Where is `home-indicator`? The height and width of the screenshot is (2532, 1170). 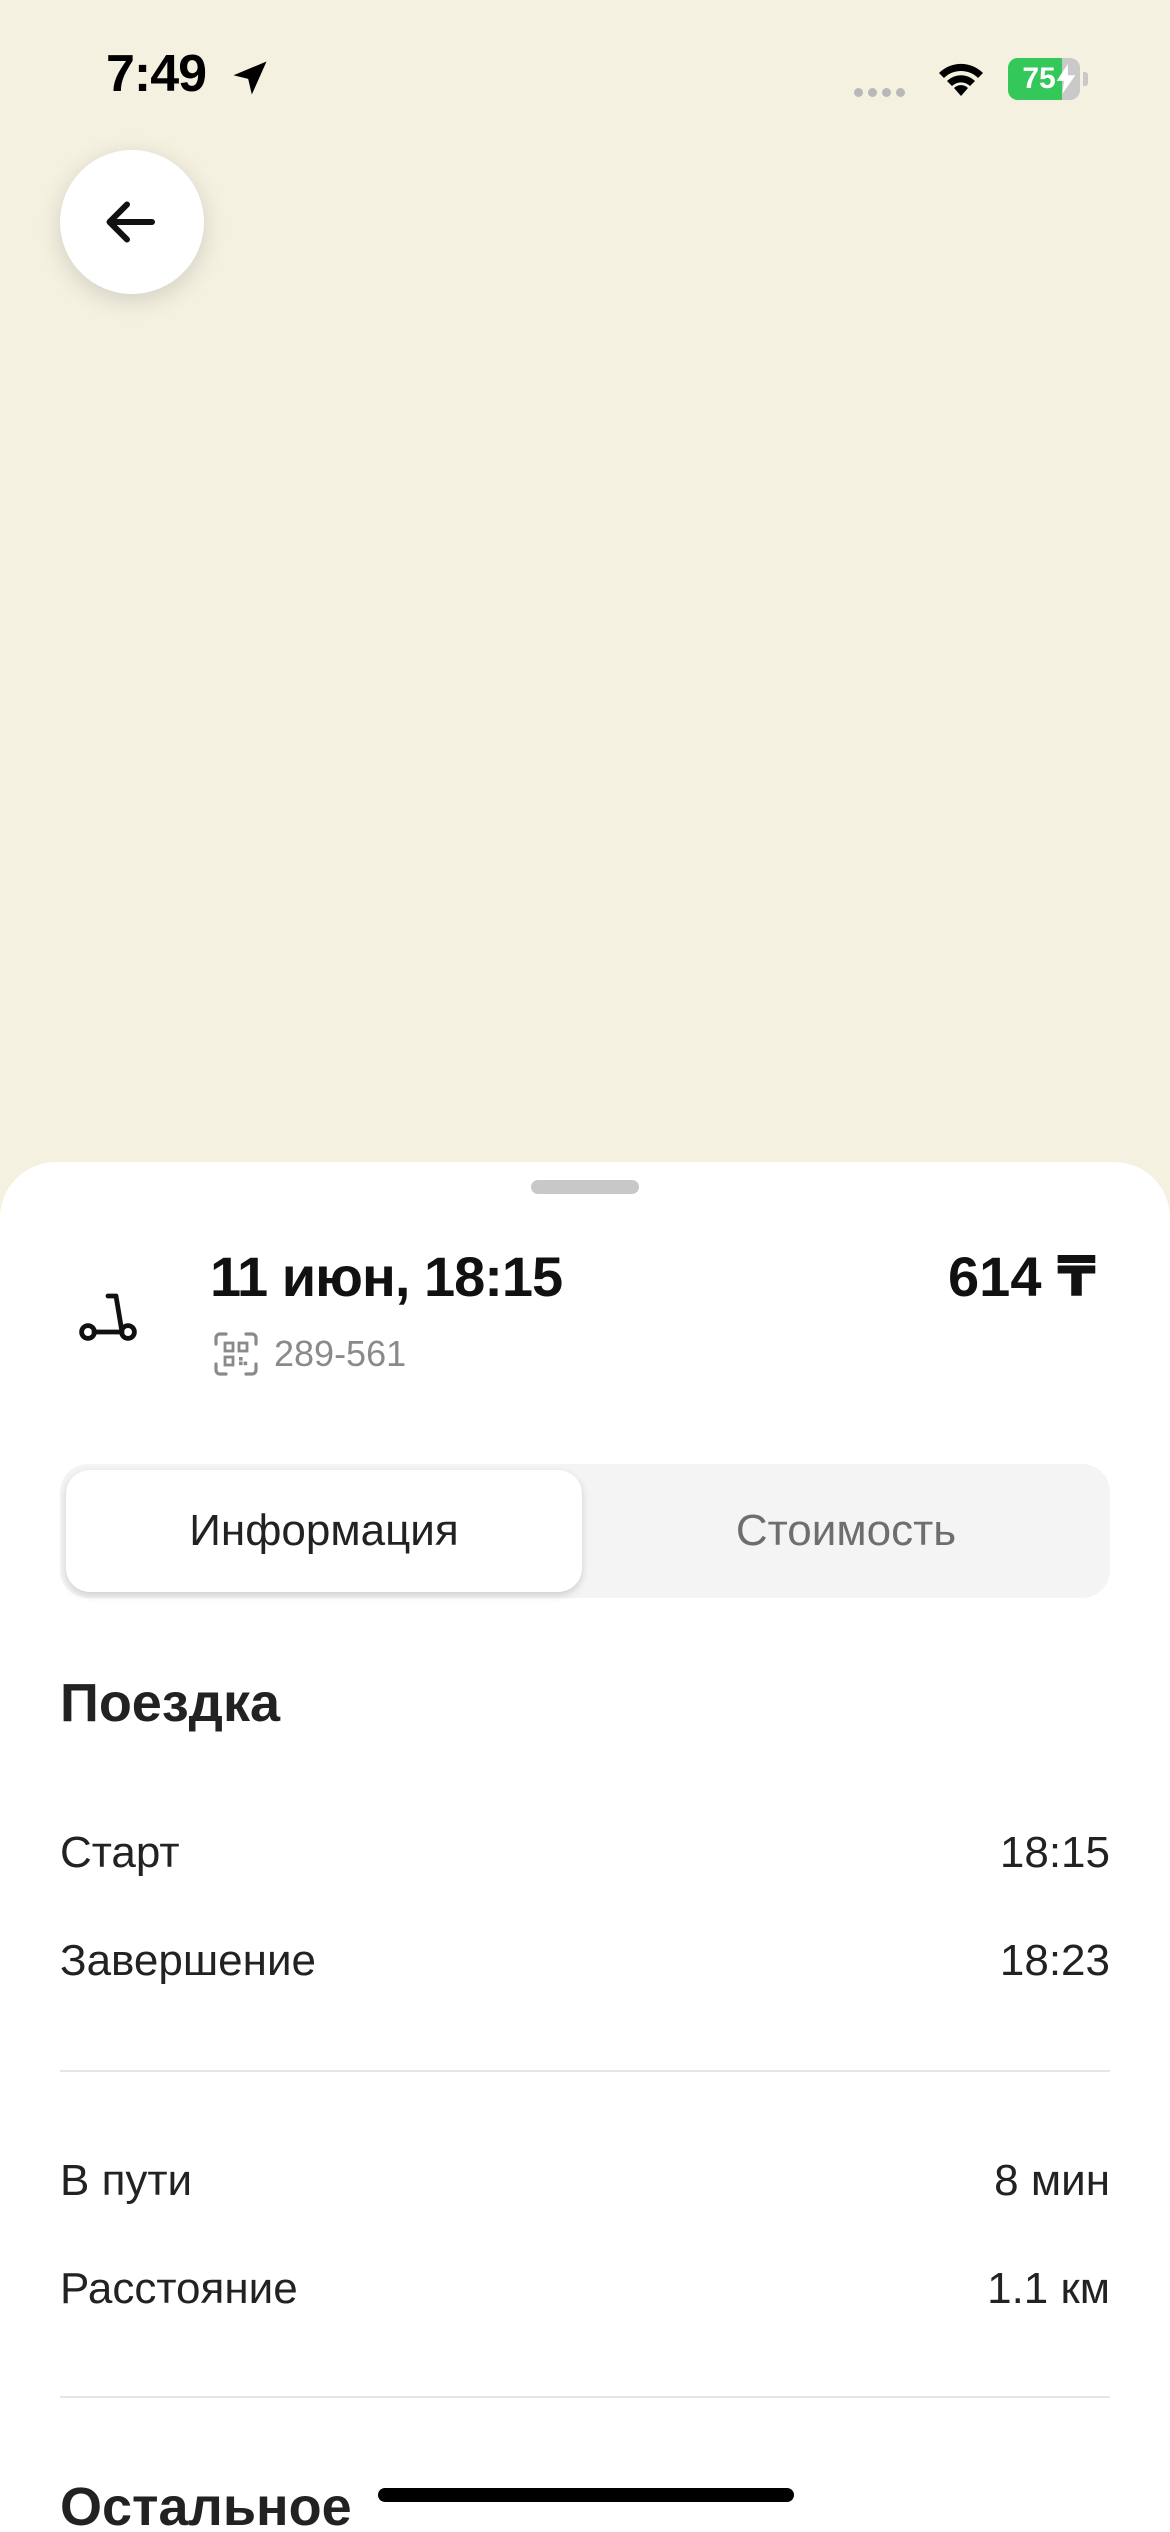 home-indicator is located at coordinates (586, 2495).